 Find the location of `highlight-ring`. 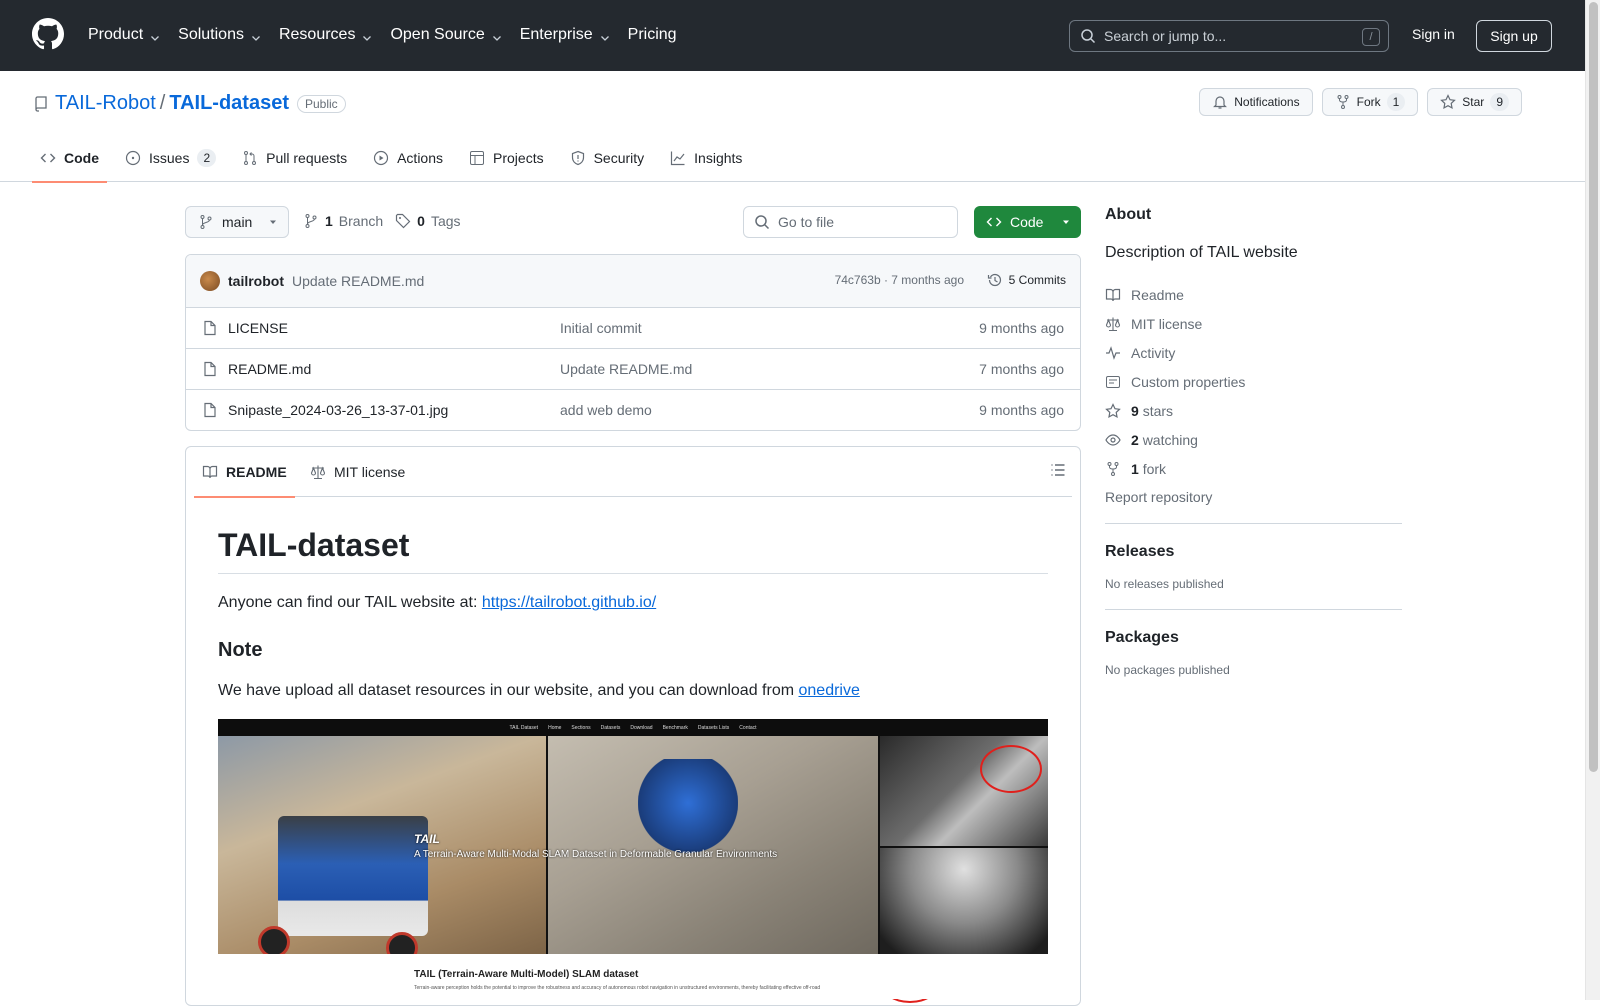

highlight-ring is located at coordinates (1011, 769).